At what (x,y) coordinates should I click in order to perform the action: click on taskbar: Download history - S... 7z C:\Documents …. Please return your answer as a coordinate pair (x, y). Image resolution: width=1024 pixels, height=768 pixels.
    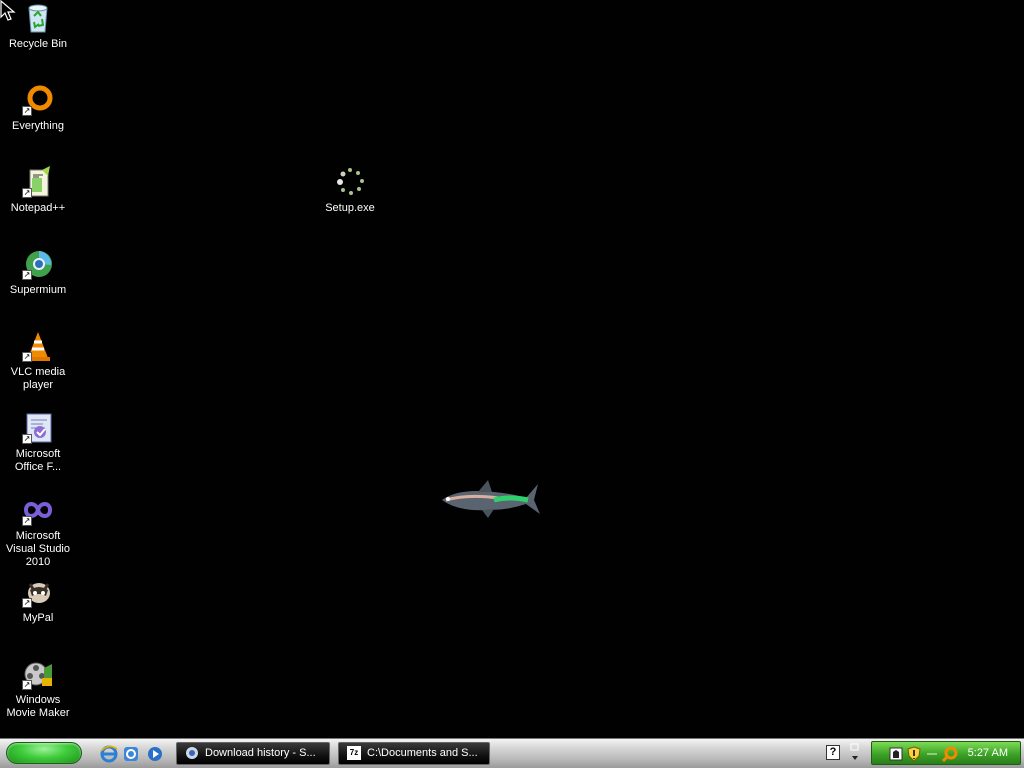
    Looking at the image, I should click on (512, 753).